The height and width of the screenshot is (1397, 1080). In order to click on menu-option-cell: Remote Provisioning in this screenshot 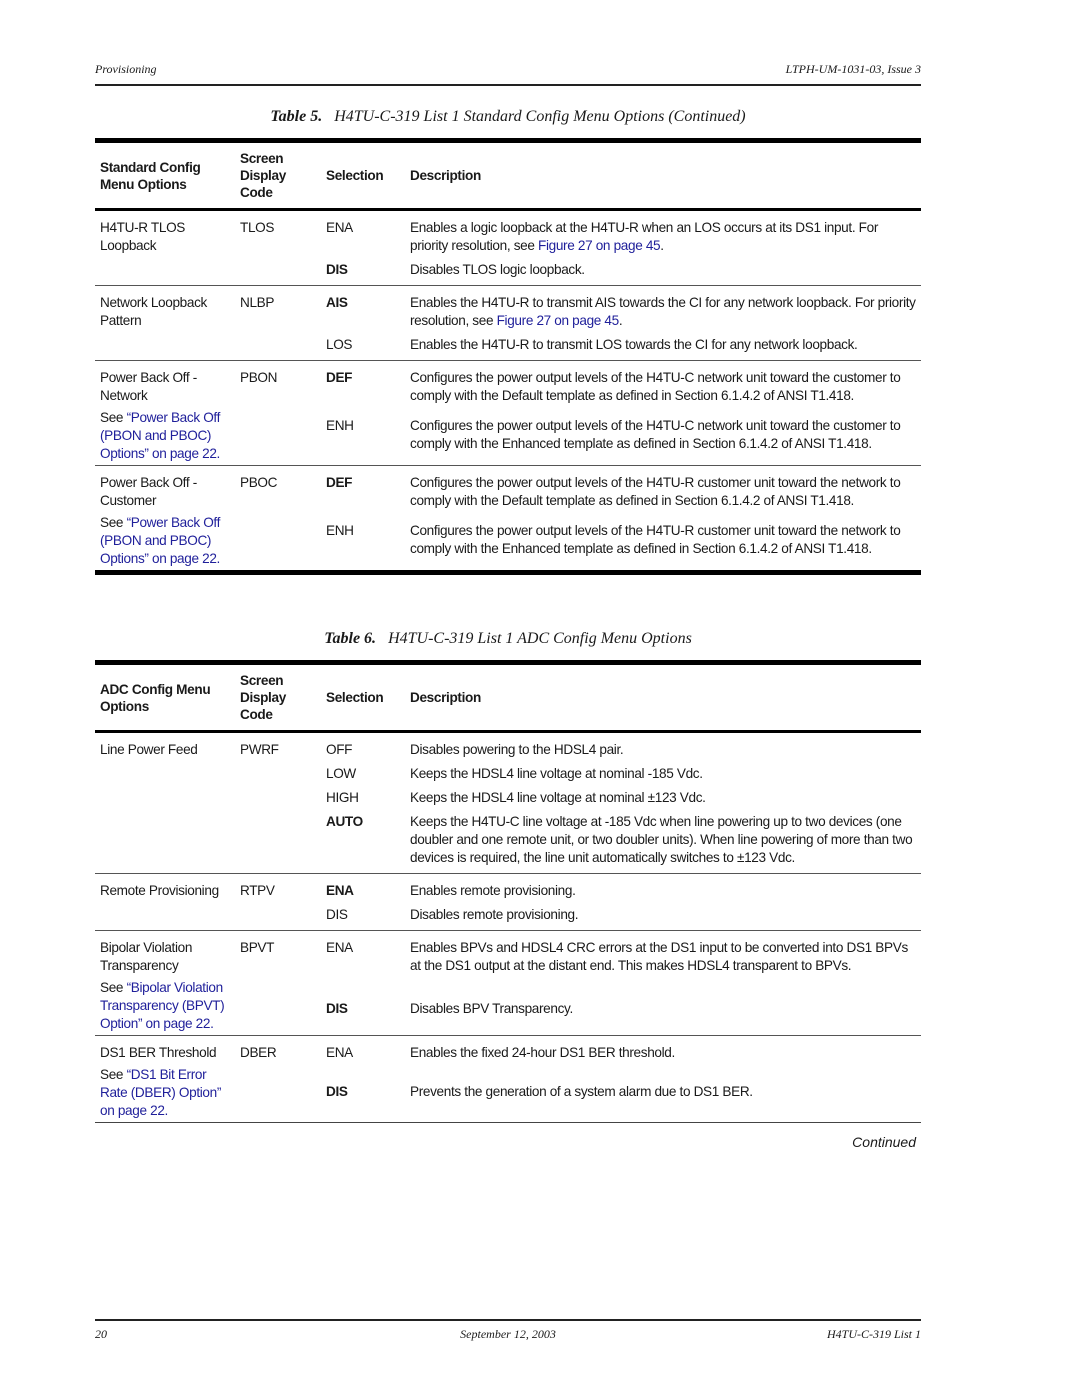, I will do `click(165, 902)`.